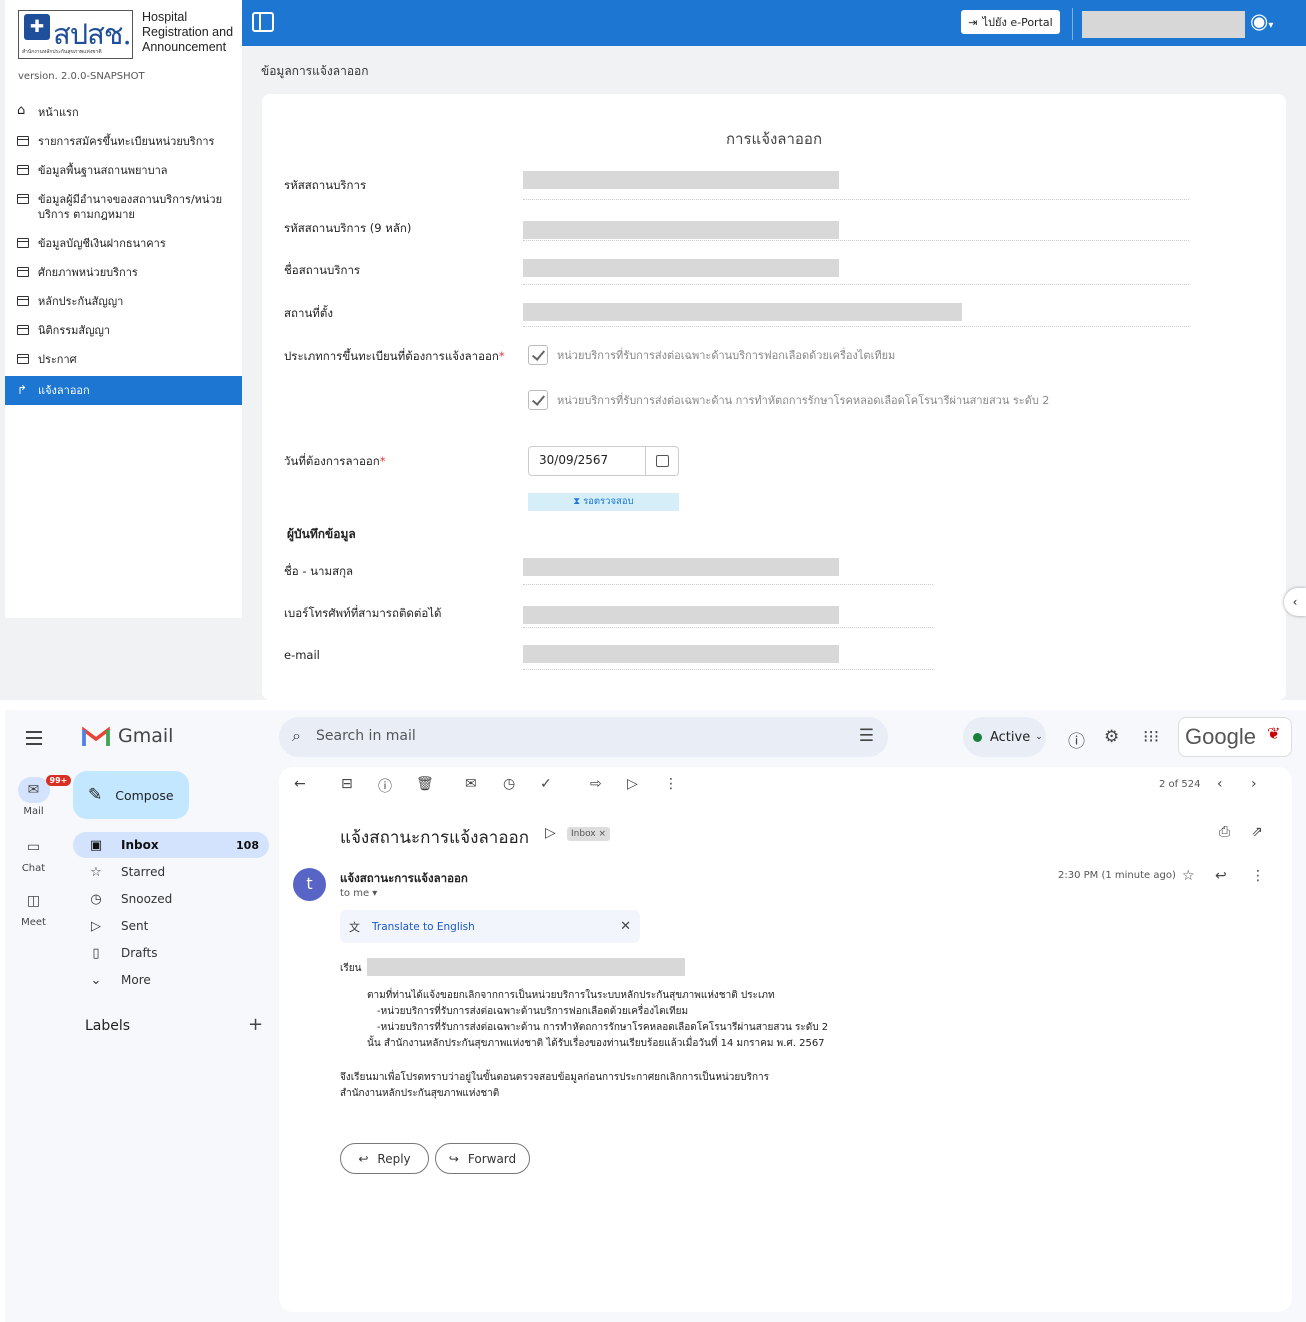  I want to click on open-new-window-icon: ⇗, so click(1257, 832).